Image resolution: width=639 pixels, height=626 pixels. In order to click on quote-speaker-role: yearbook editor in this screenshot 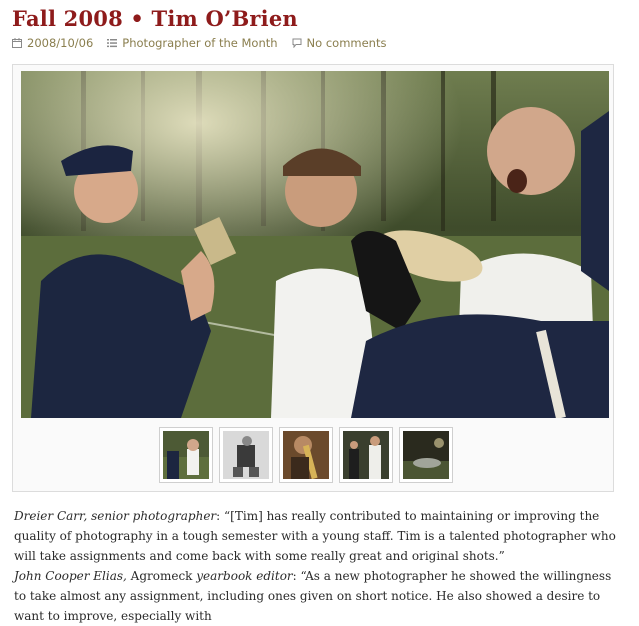, I will do `click(244, 576)`.